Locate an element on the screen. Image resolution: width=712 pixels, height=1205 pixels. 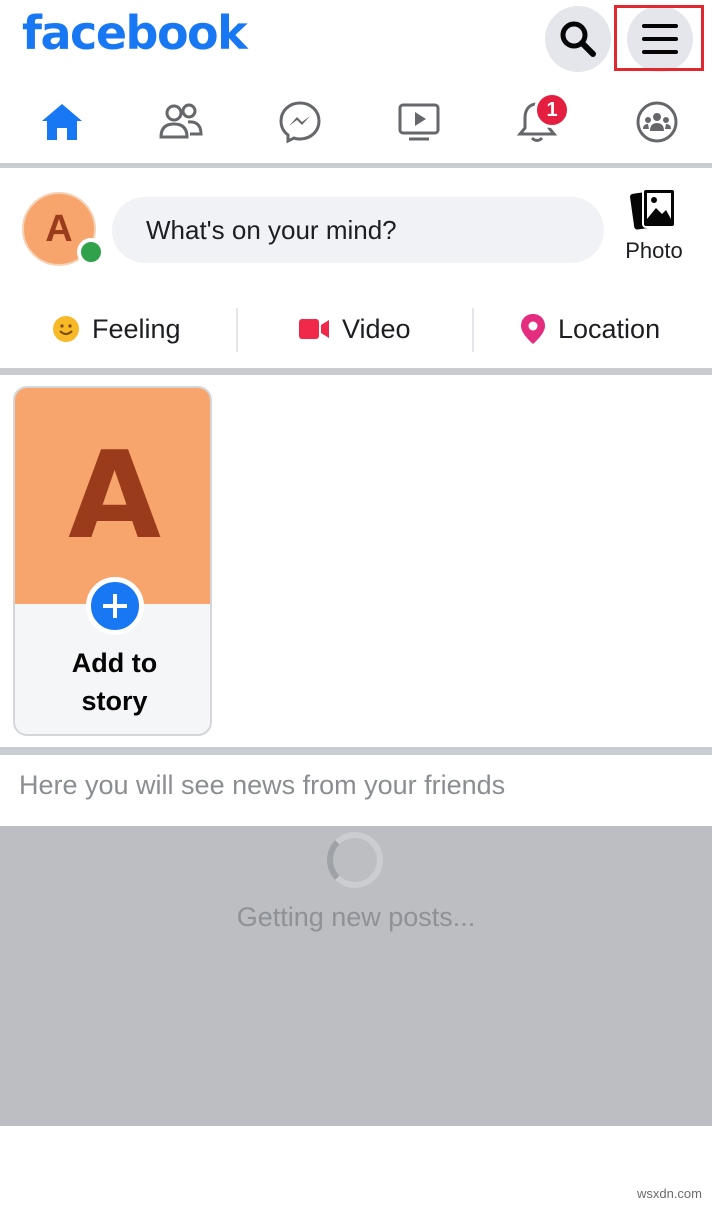
home-icon is located at coordinates (62, 122).